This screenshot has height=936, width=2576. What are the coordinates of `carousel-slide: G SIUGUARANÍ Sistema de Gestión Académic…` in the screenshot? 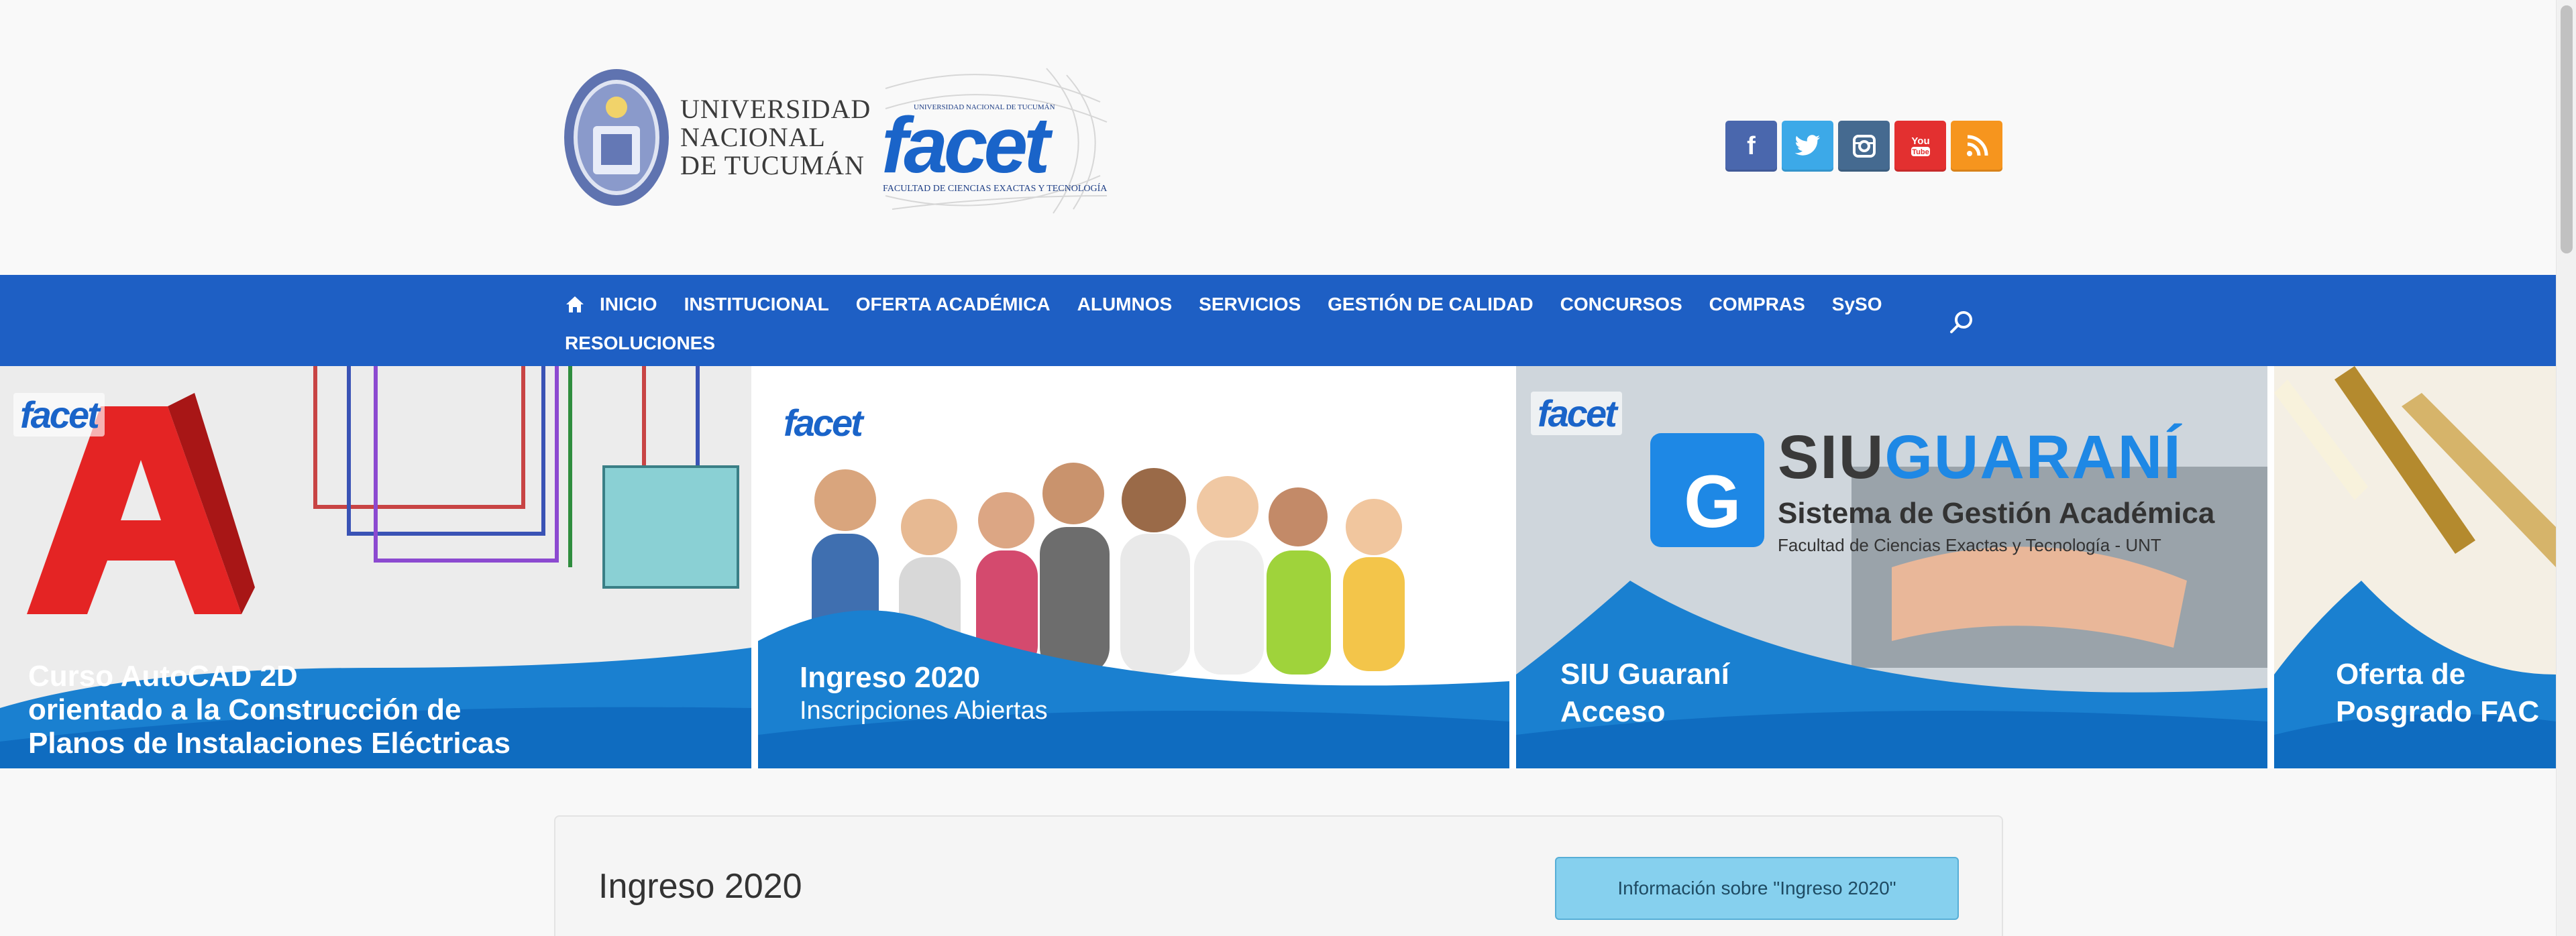 It's located at (1891, 567).